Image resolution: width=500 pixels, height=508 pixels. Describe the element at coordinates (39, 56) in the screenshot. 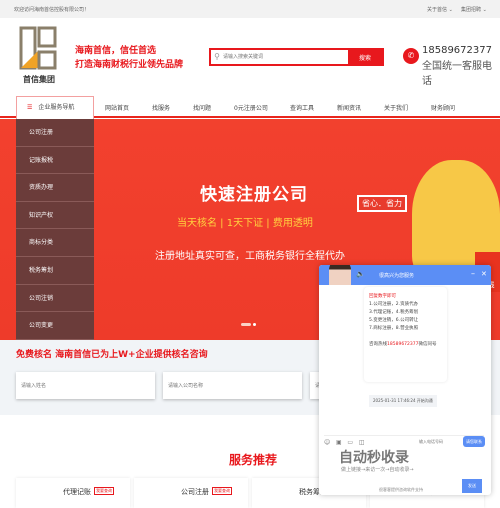

I see `logo: 首信集团` at that location.